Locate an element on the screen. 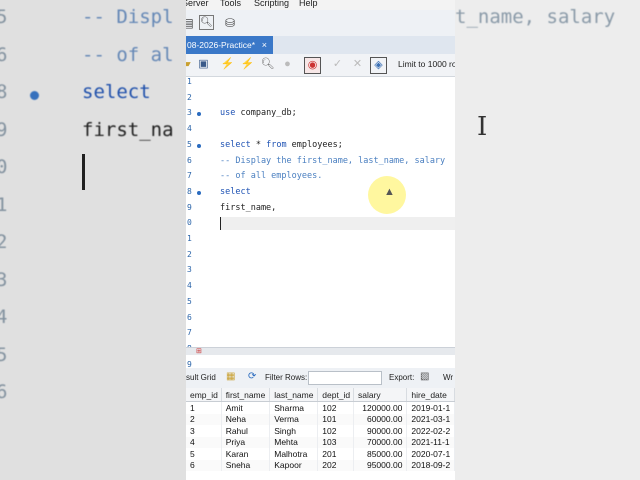 The width and height of the screenshot is (640, 480). table-row: 5 Karan Malhotra 201 85000.00 2020-07-1 is located at coordinates (320, 454).